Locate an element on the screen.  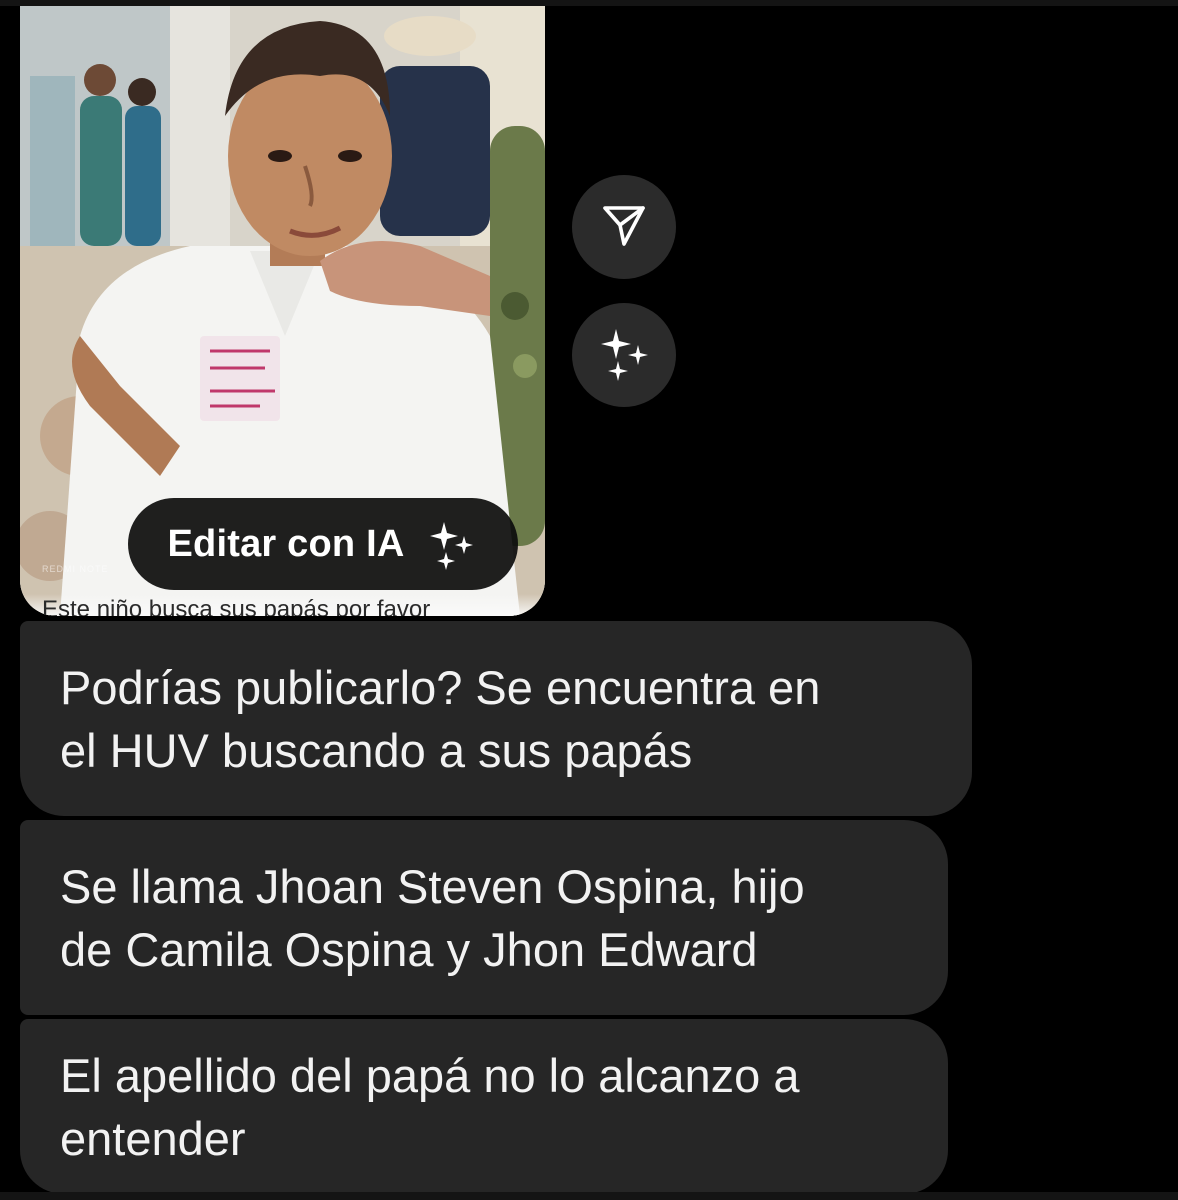
photo-watermark: REDMI NOTE is located at coordinates (75, 569).